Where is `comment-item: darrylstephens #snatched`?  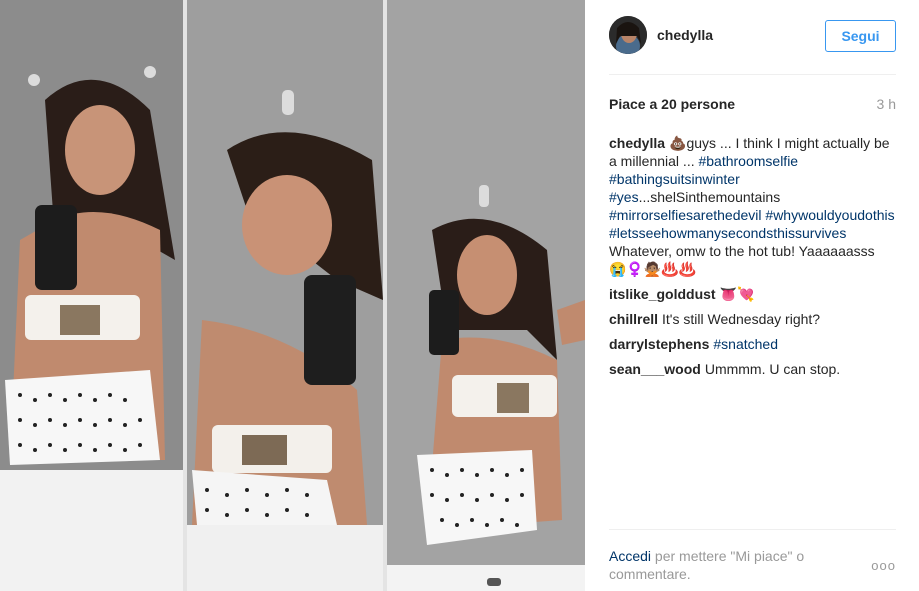
comment-item: darrylstephens #snatched is located at coordinates (752, 344).